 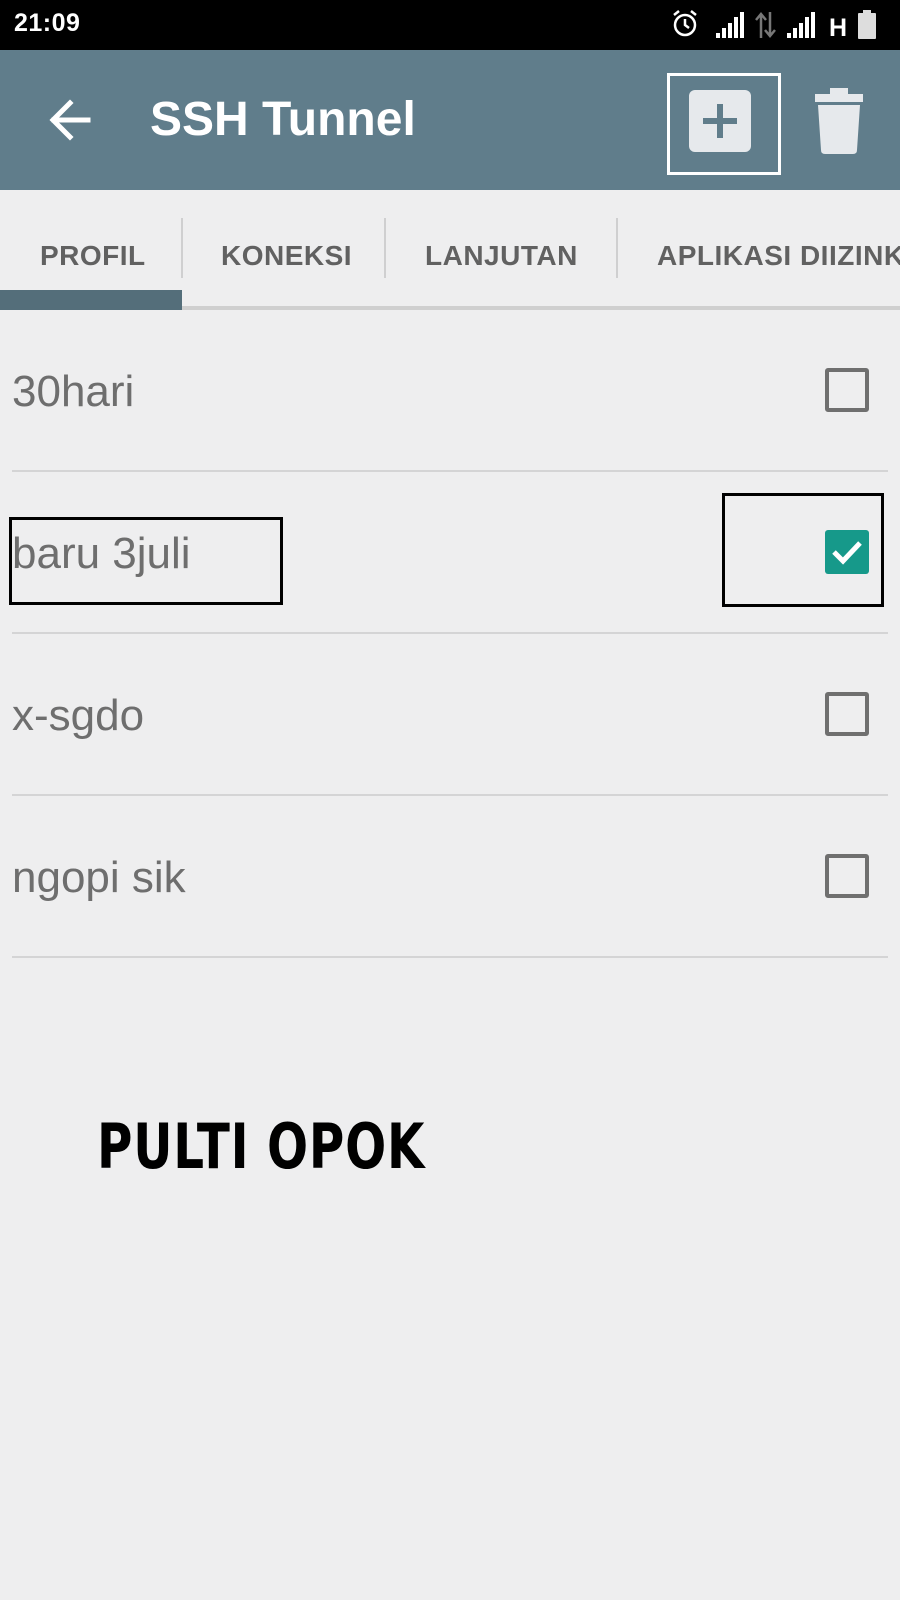 What do you see at coordinates (283, 119) in the screenshot?
I see `page-title: SSH Tunnel` at bounding box center [283, 119].